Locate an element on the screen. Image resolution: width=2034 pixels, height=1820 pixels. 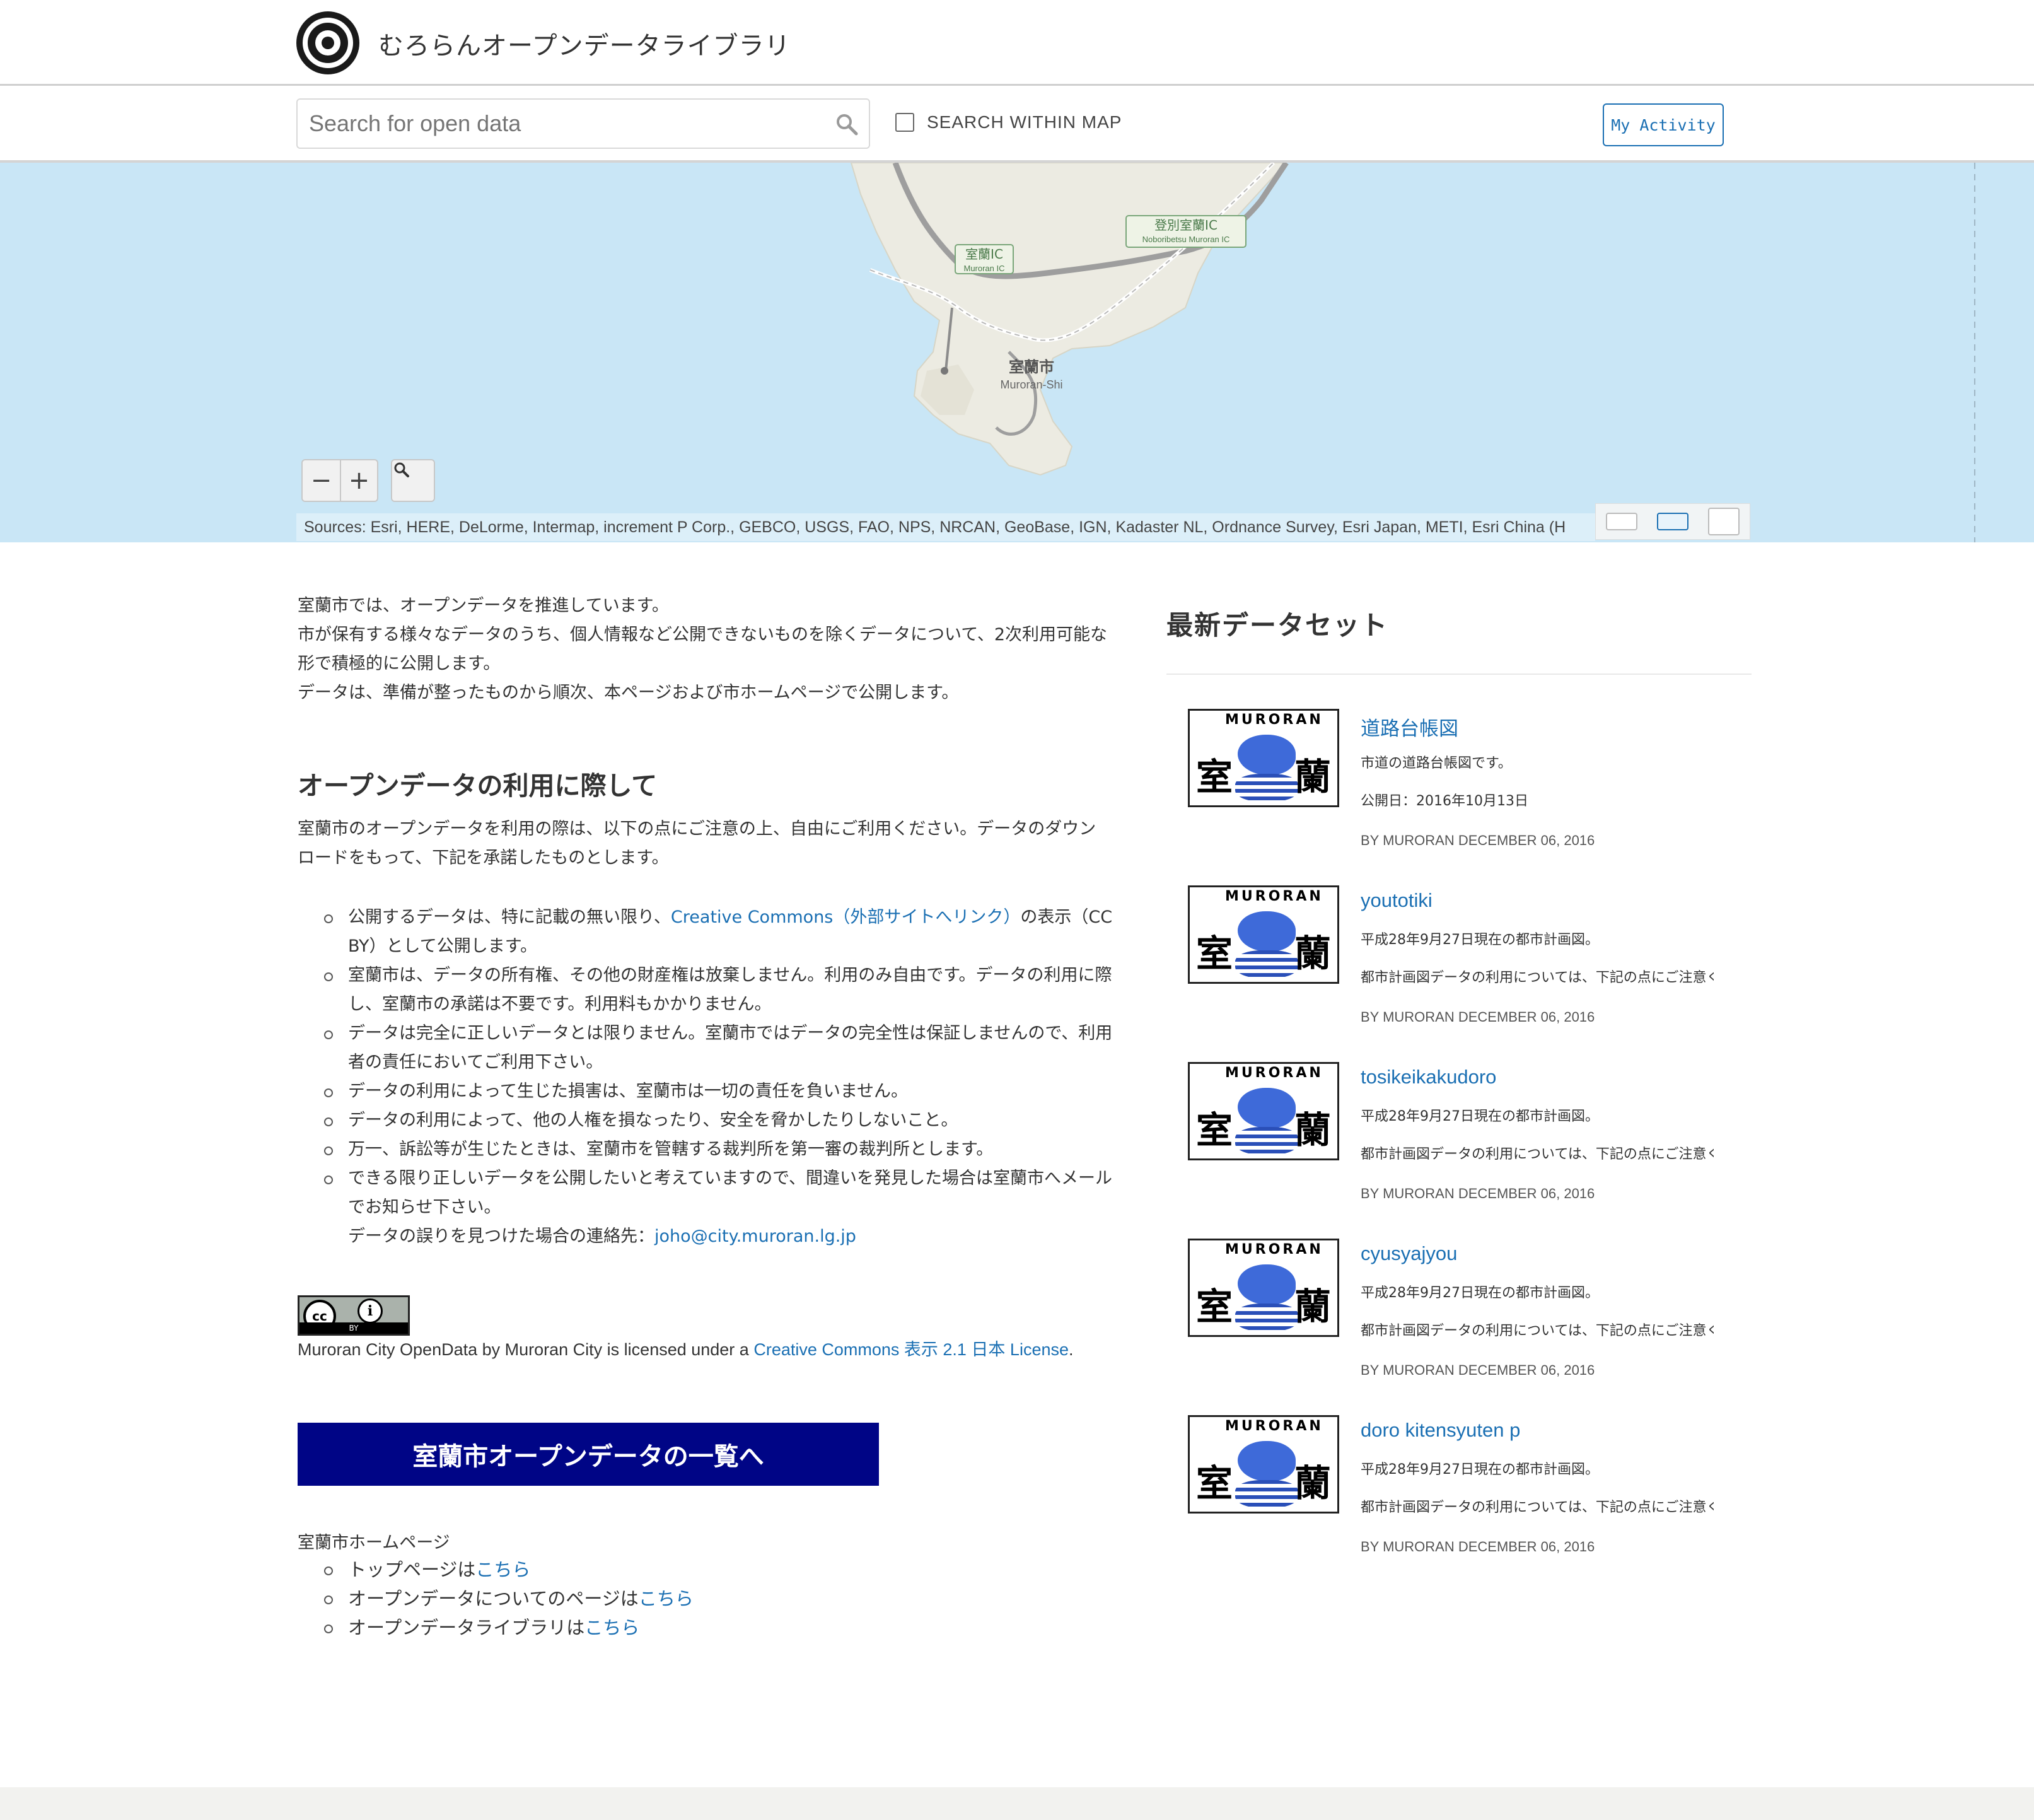
homepage-link-item: トップページはこちら is located at coordinates (507, 1569).